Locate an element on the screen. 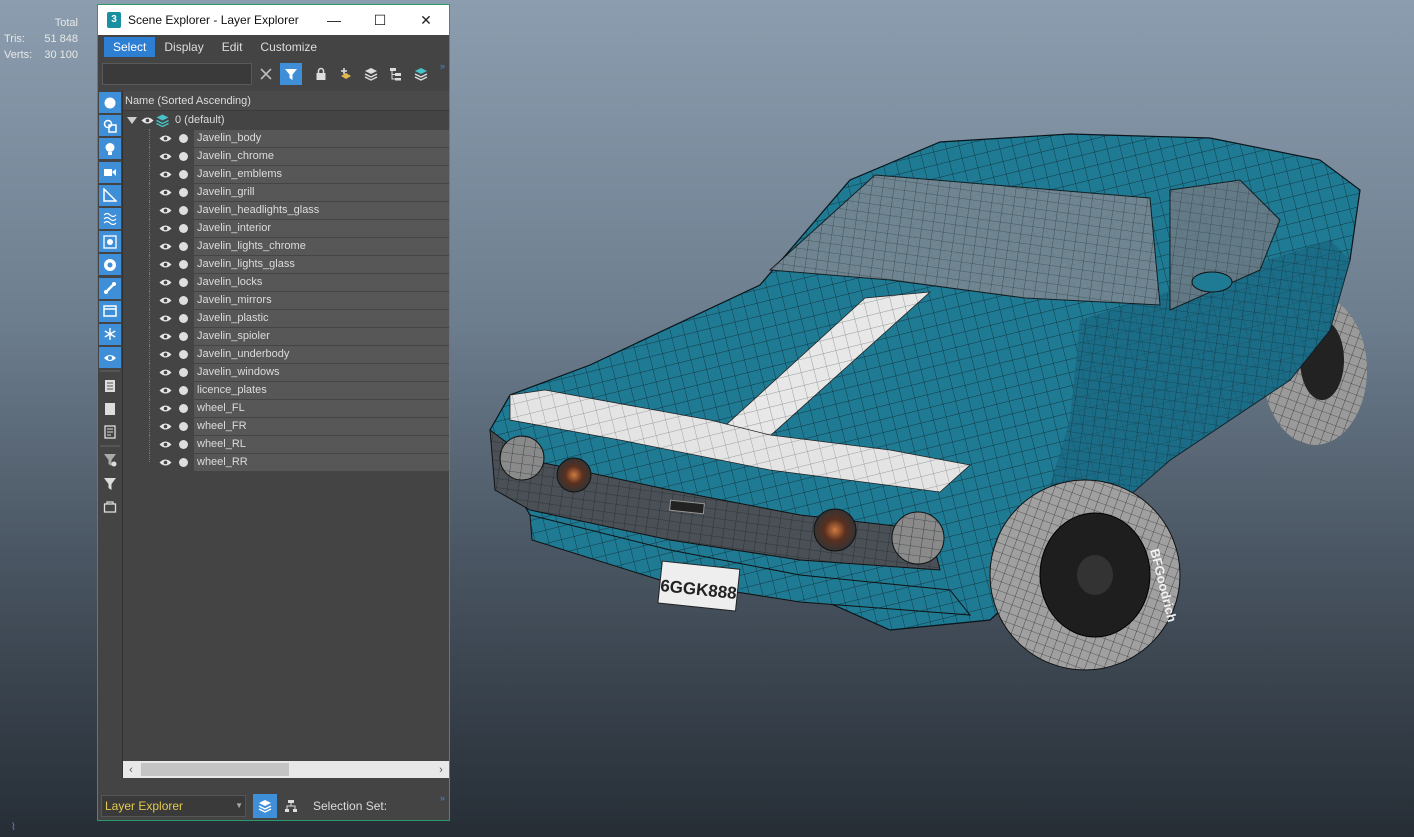 This screenshot has height=837, width=1414. table-row: Javelin_headlights_glass is located at coordinates (286, 210).